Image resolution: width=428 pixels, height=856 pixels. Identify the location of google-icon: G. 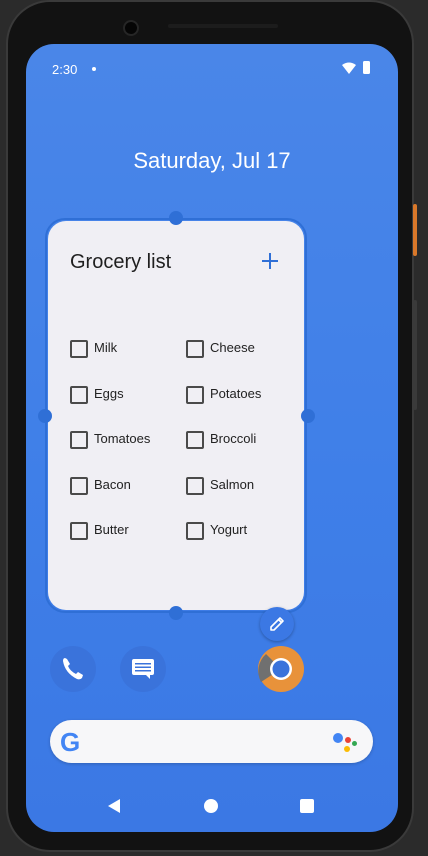
(70, 742).